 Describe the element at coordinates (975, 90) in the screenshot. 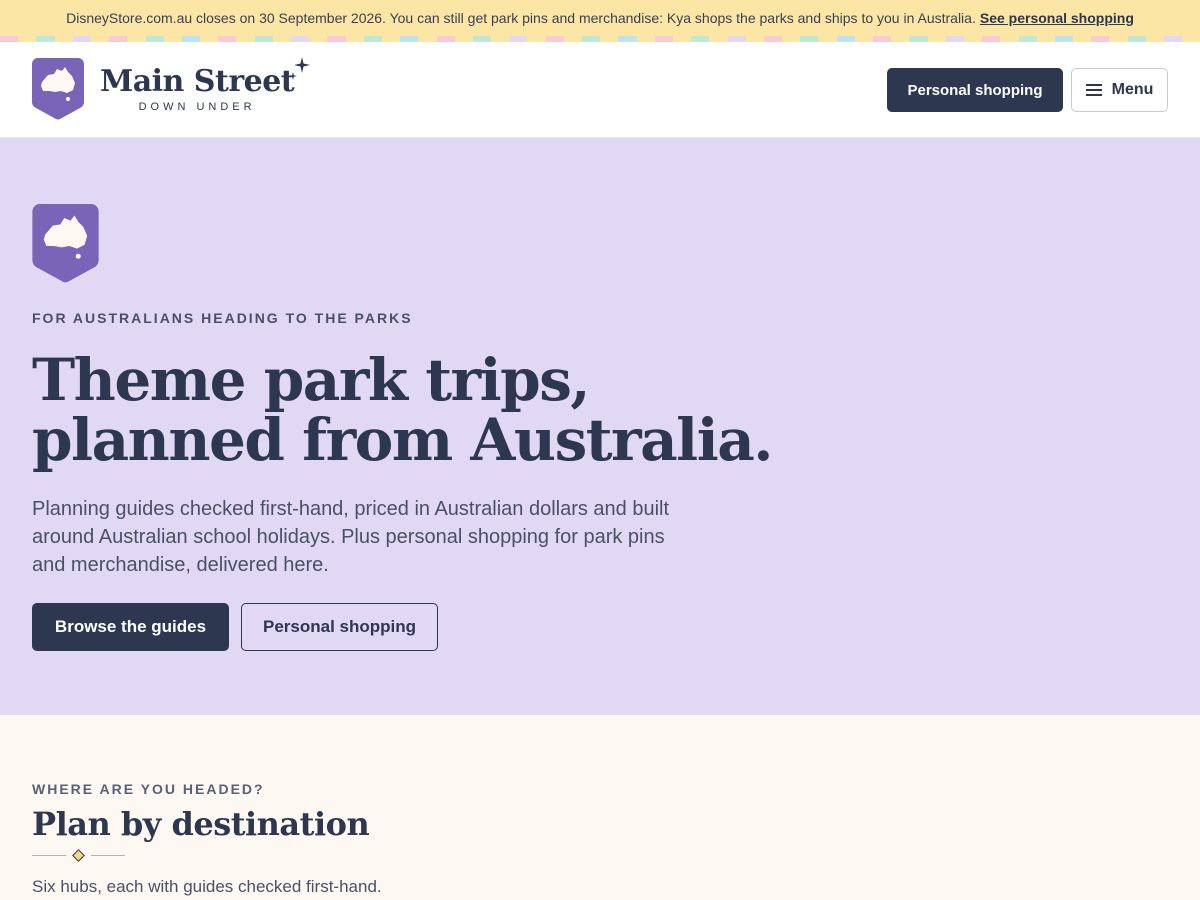

I see `personal-shopping-button: Personal shopping` at that location.